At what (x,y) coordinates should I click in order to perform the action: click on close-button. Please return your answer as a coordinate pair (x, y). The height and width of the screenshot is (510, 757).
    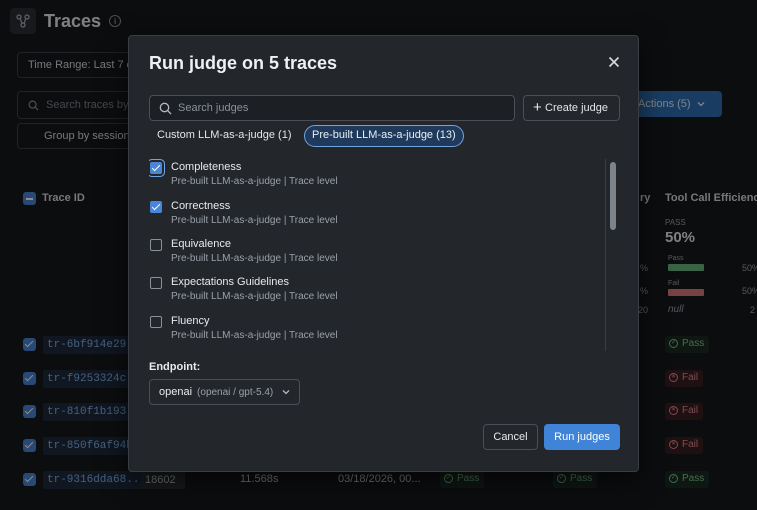
    Looking at the image, I should click on (614, 62).